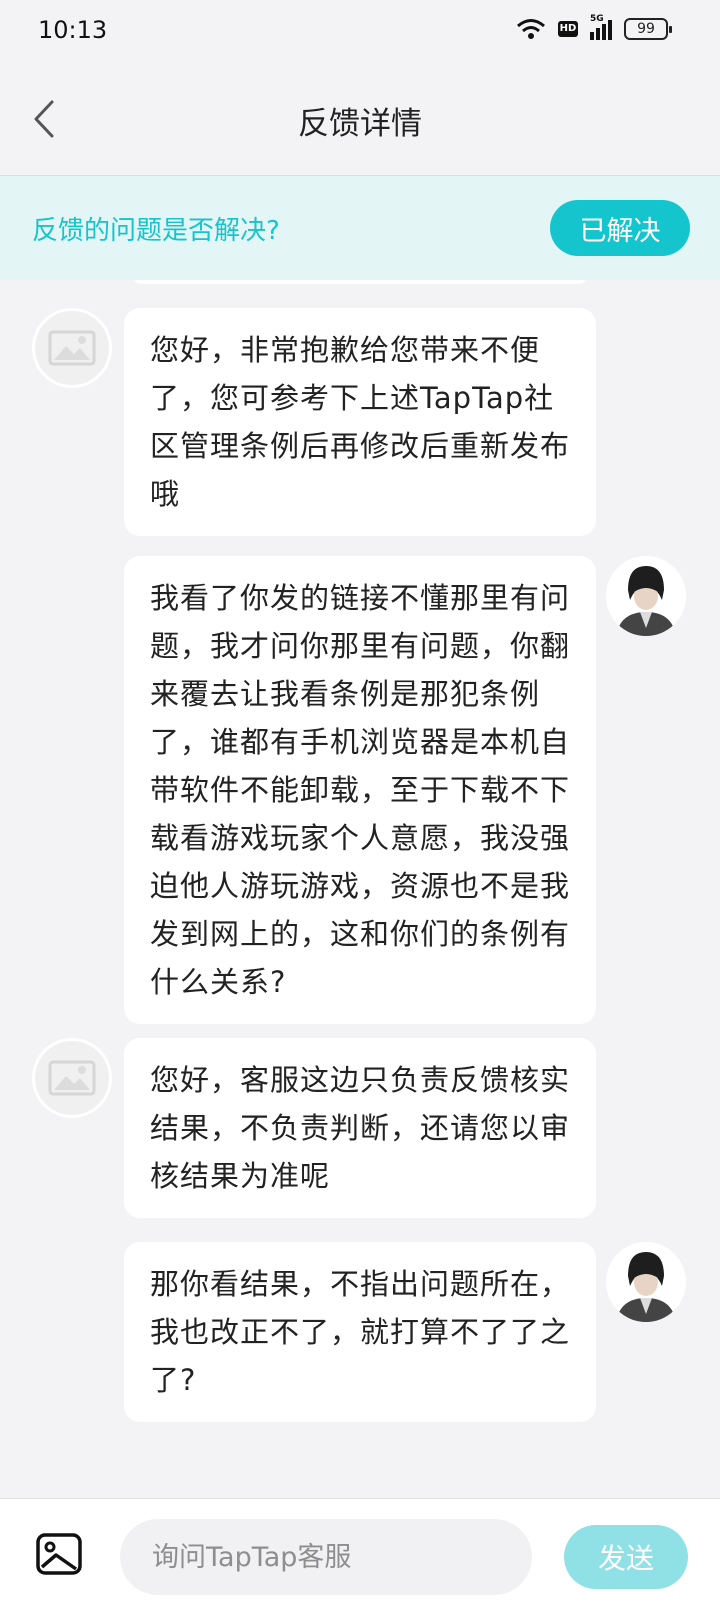 This screenshot has width=720, height=1612. Describe the element at coordinates (156, 231) in the screenshot. I see `resolve-question: 反馈的问题是否解决?` at that location.